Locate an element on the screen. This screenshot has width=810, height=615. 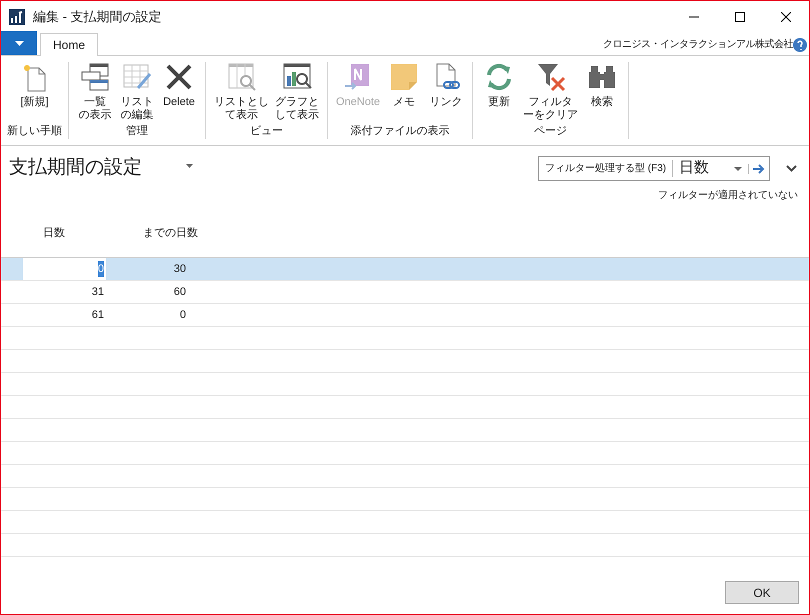
ribbon-button: メモ is located at coordinates (404, 92).